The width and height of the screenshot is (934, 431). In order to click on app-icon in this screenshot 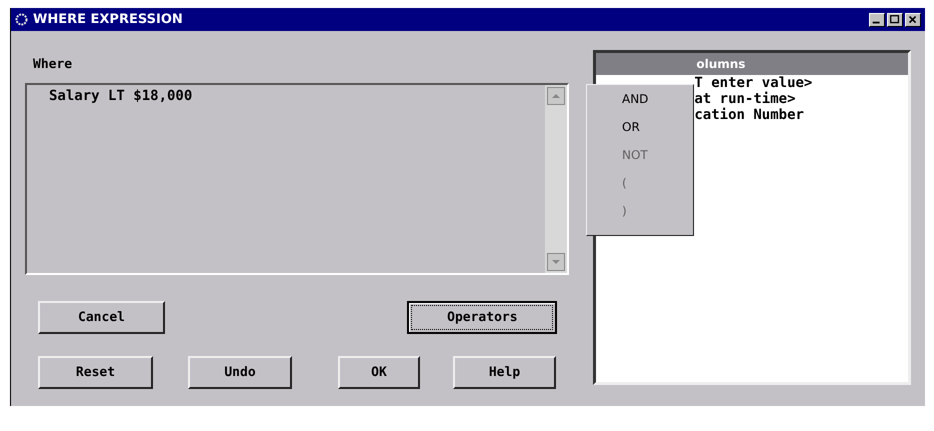, I will do `click(21, 19)`.